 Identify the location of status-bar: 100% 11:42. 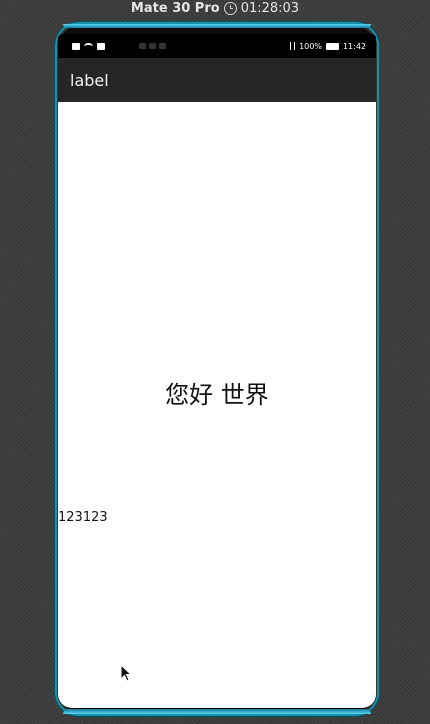
(217, 46).